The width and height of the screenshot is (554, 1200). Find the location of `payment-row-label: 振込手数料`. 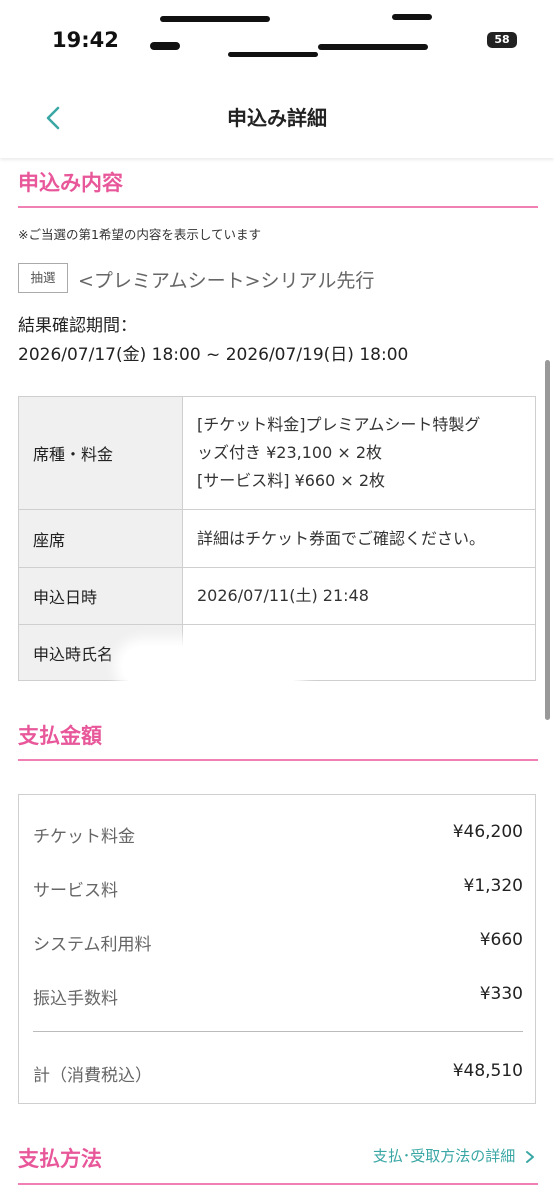

payment-row-label: 振込手数料 is located at coordinates (75, 999).